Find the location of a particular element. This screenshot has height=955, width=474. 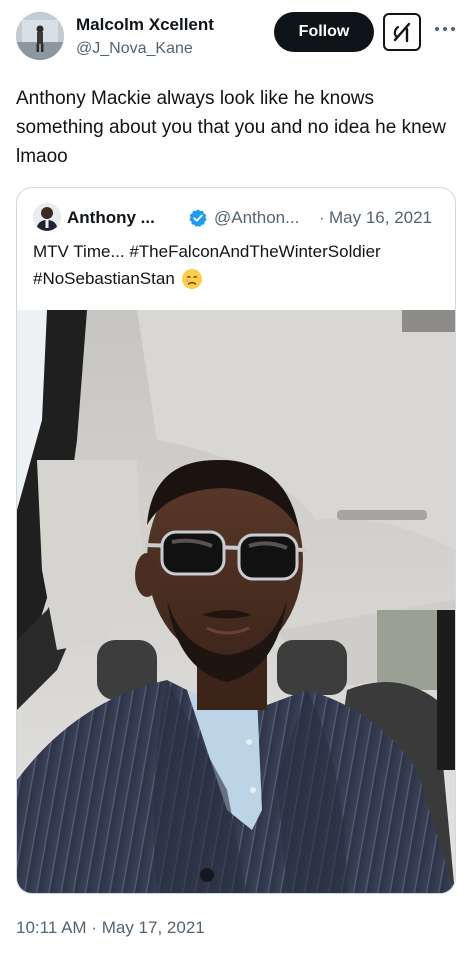

tweet-header: Malcolm Xcellent @J_Nova_Kane Follow is located at coordinates (237, 35).